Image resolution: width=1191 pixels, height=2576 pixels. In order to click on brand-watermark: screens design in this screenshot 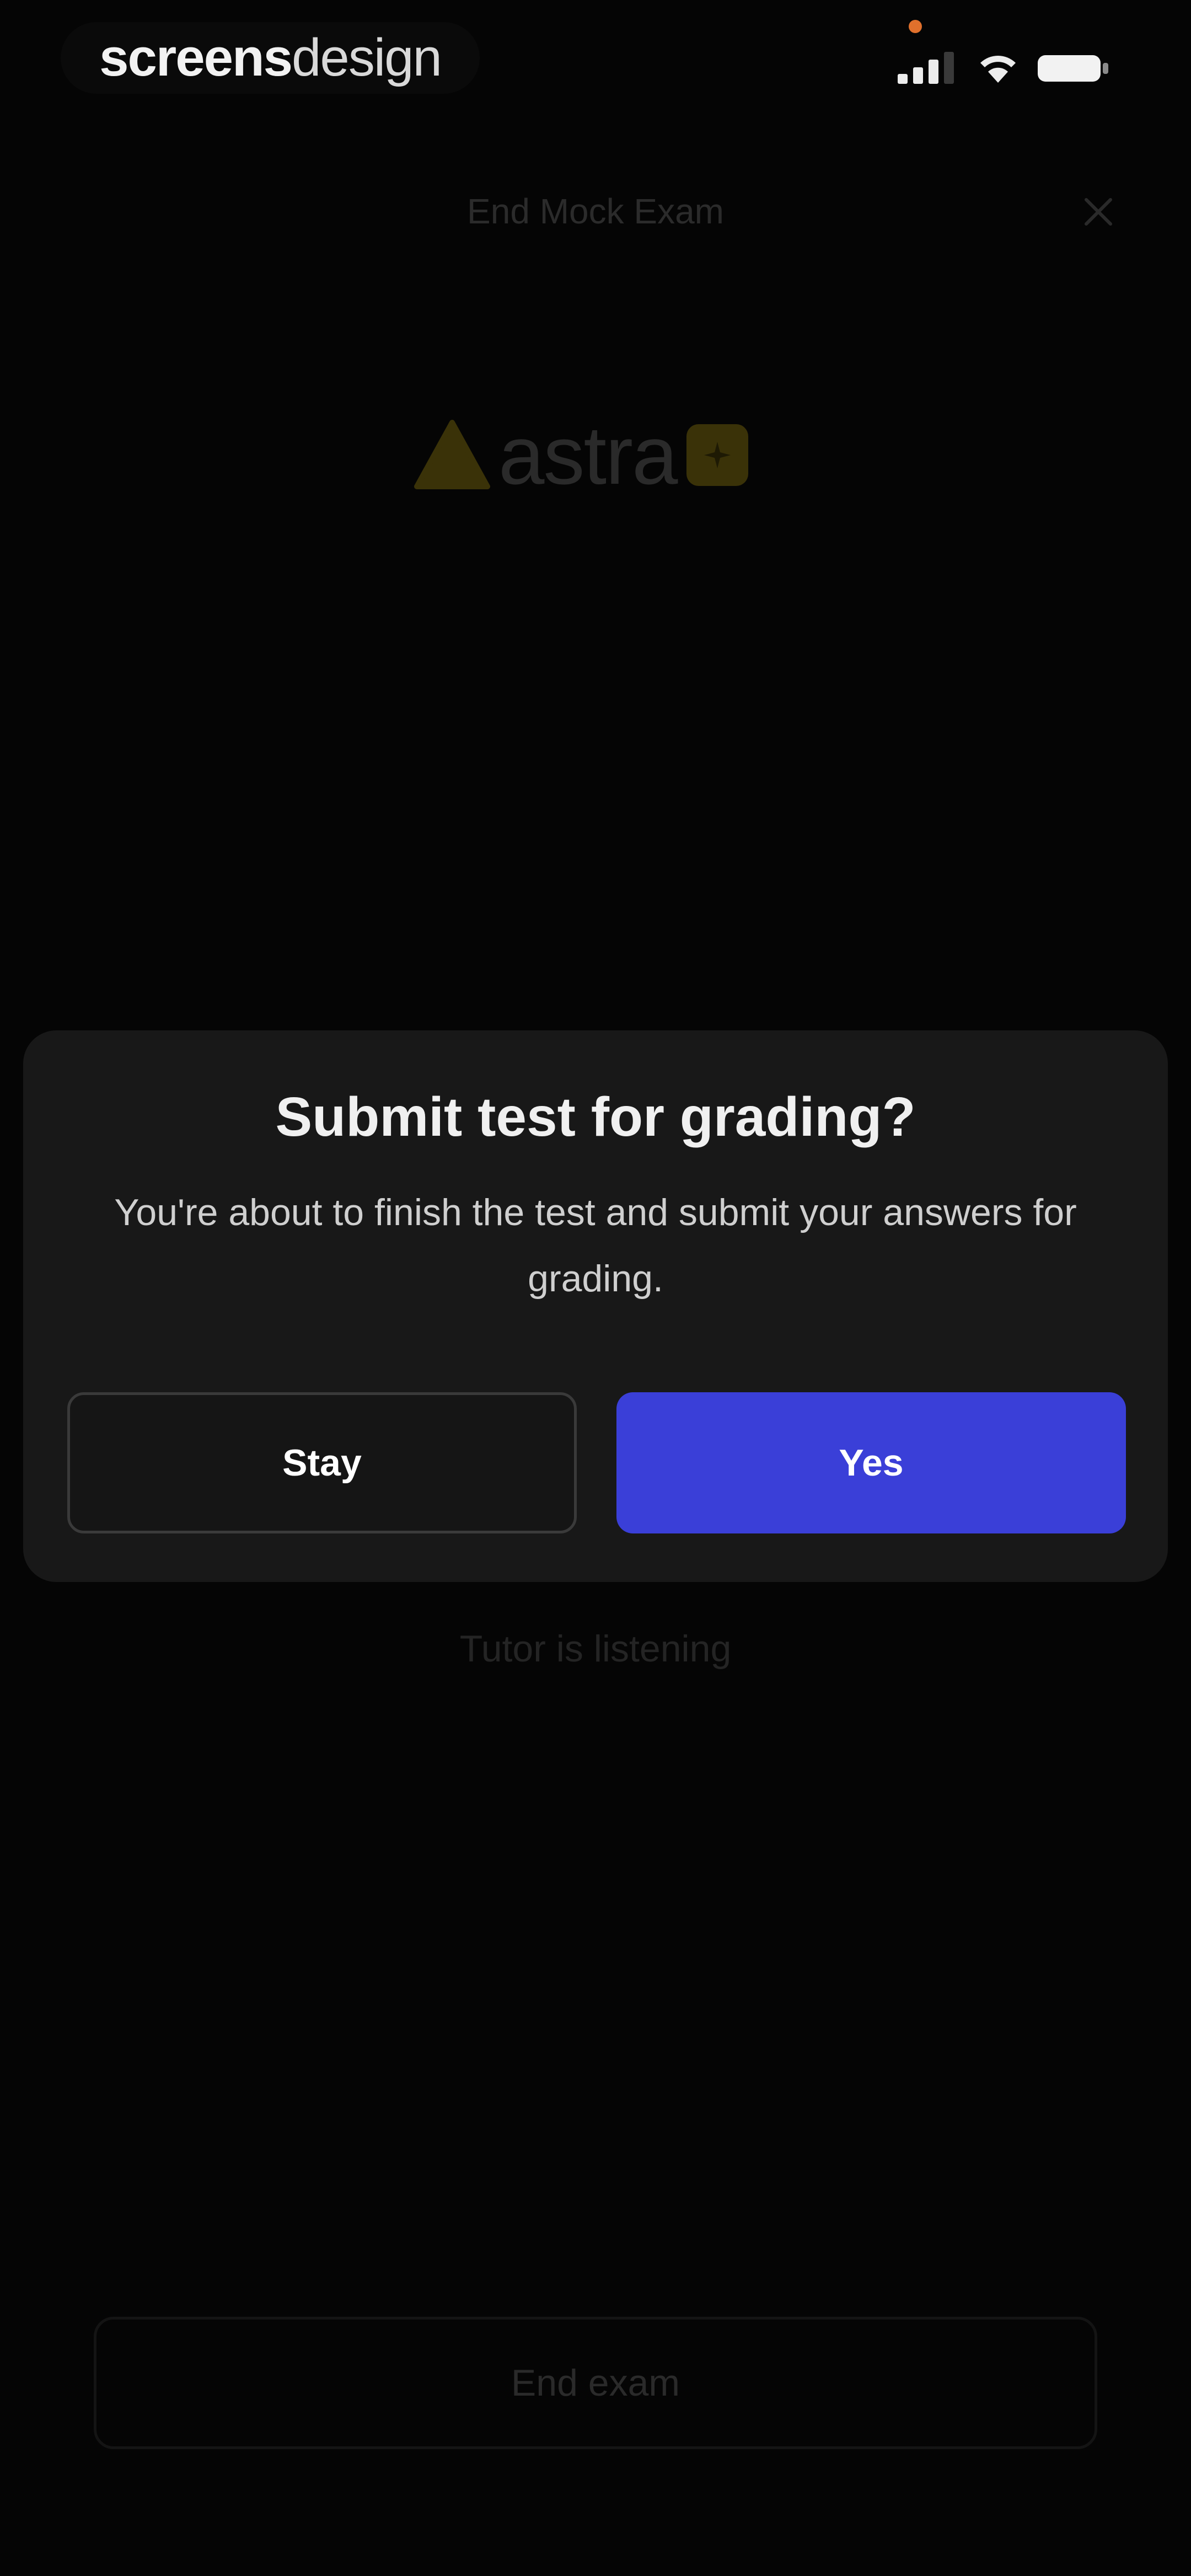, I will do `click(270, 58)`.